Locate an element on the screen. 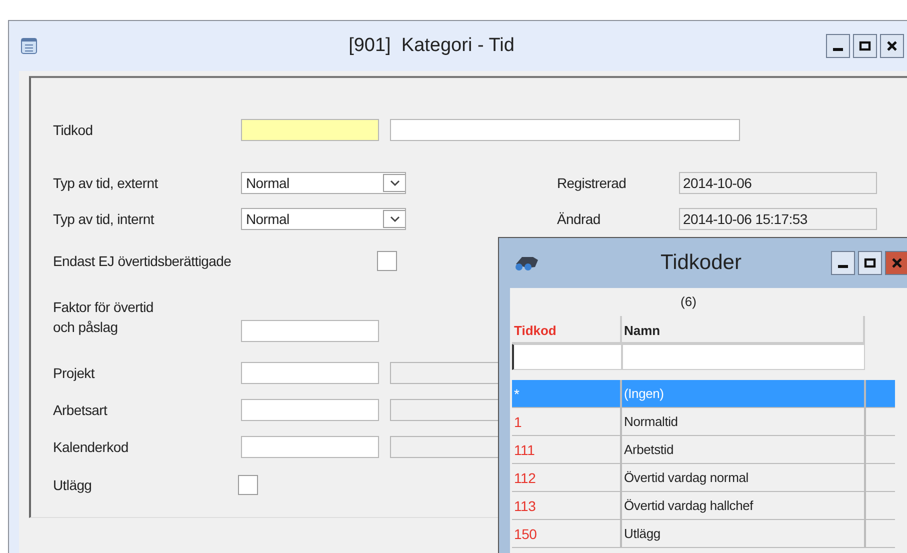 The height and width of the screenshot is (553, 907). table-cell: 113 is located at coordinates (567, 505).